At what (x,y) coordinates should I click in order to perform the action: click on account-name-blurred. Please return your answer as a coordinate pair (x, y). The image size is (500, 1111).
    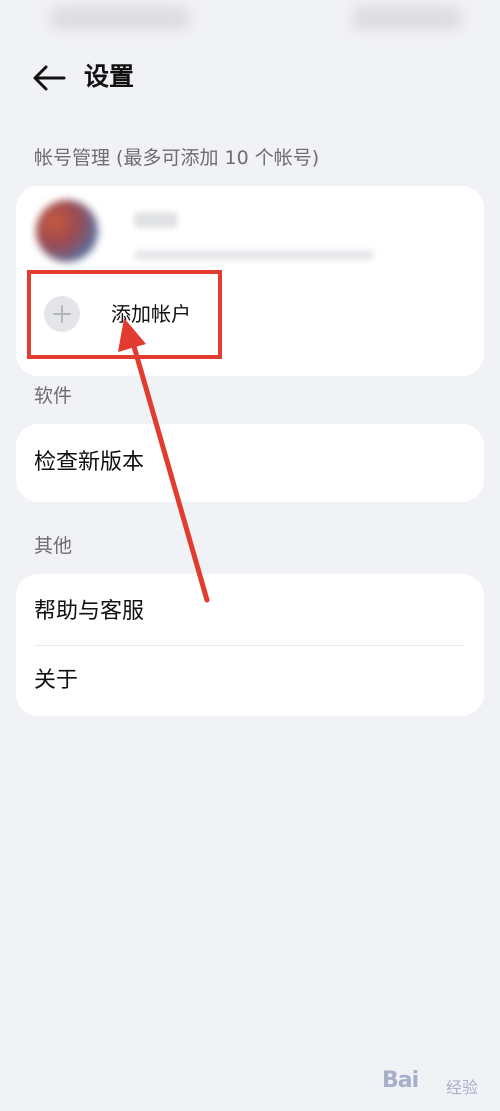
    Looking at the image, I should click on (156, 220).